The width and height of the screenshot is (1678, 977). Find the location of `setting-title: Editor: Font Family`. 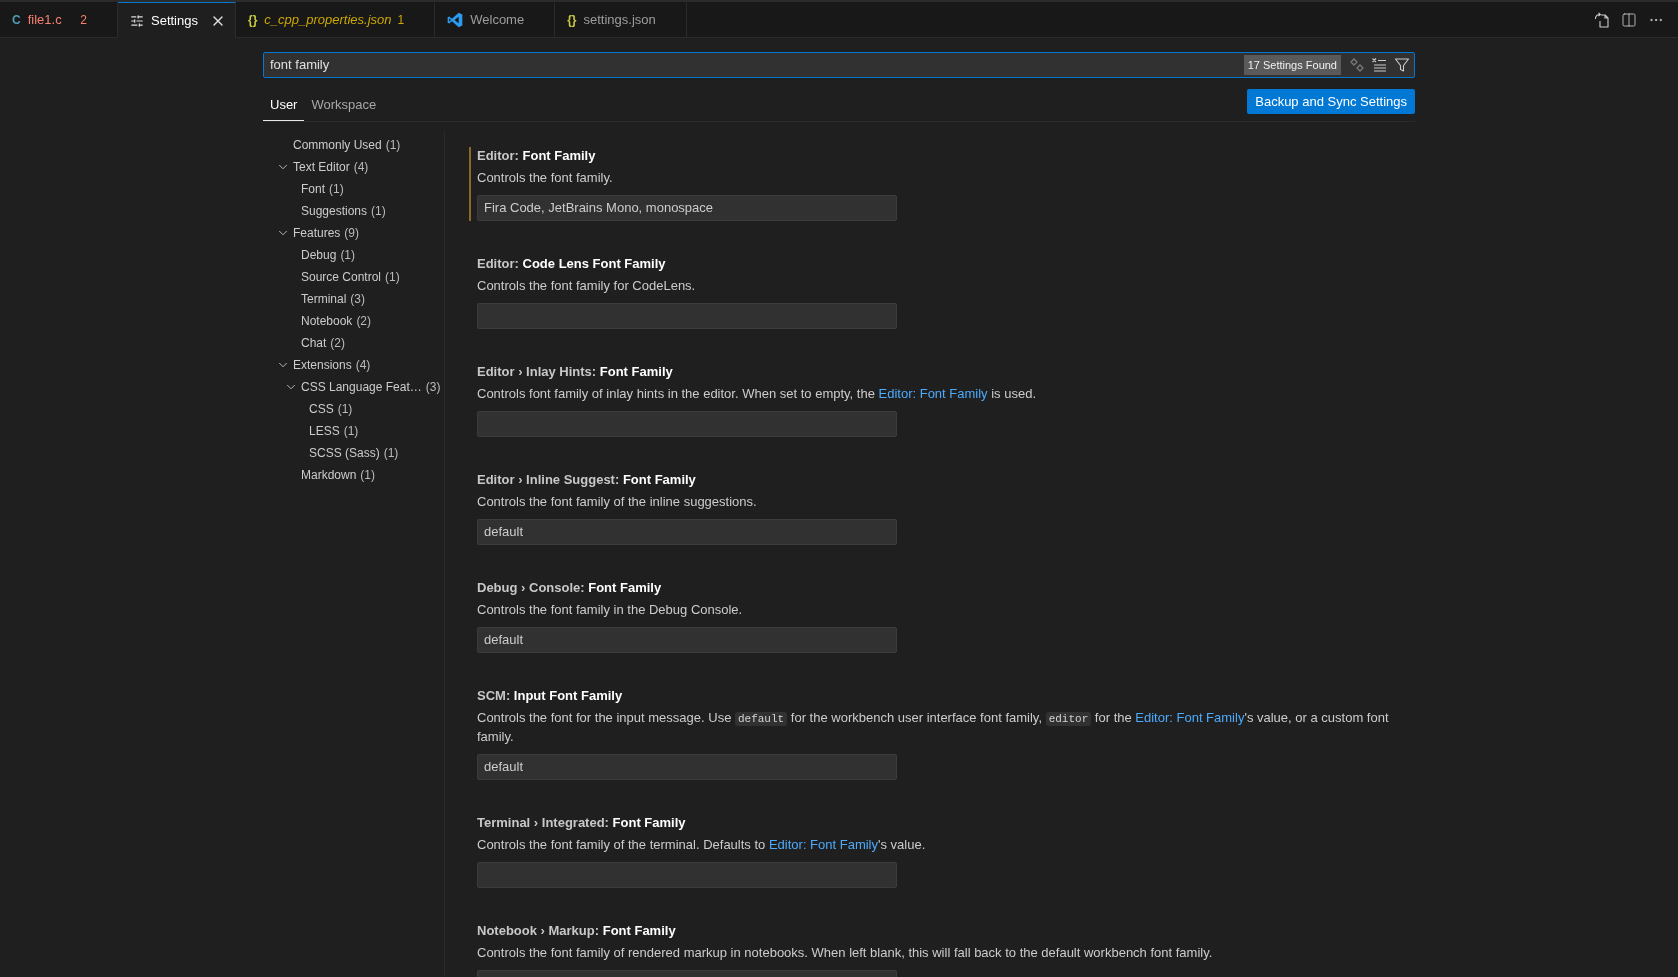

setting-title: Editor: Font Family is located at coordinates (537, 156).